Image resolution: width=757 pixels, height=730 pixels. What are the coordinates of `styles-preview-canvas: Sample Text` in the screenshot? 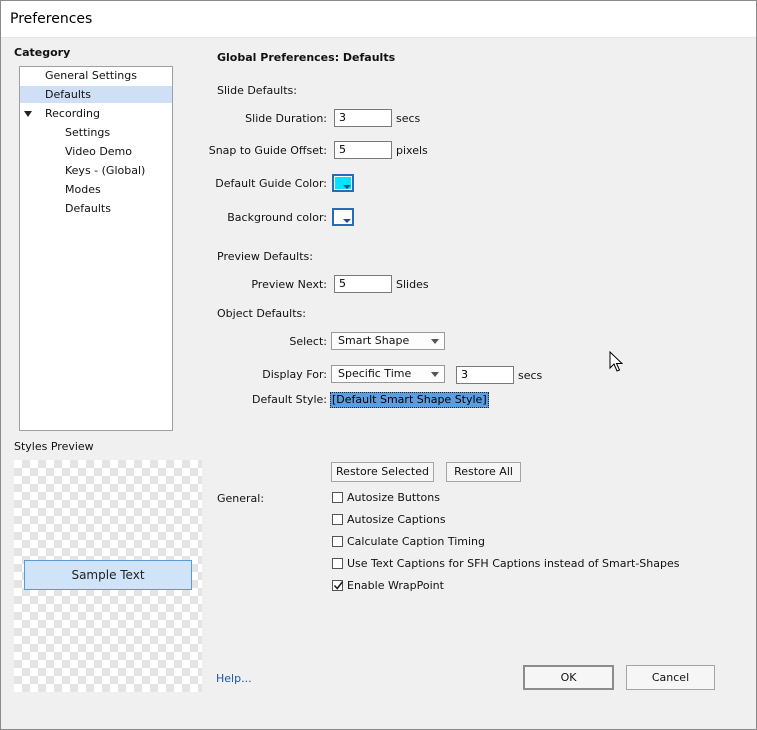 It's located at (108, 576).